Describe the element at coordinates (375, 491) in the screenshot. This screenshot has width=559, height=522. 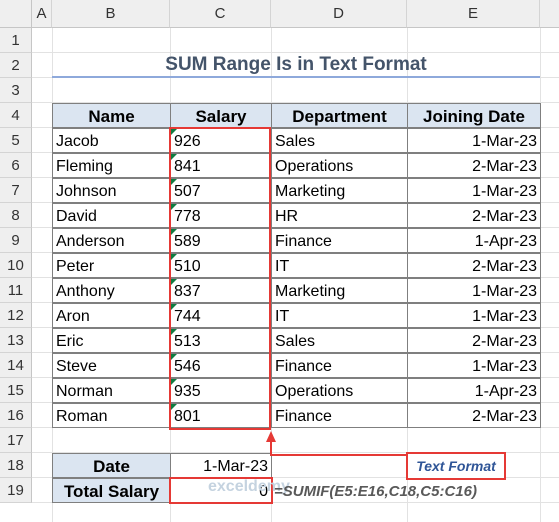
I see `formula-text: =SUMIF(E5:E16,C18,C5:C16)` at that location.